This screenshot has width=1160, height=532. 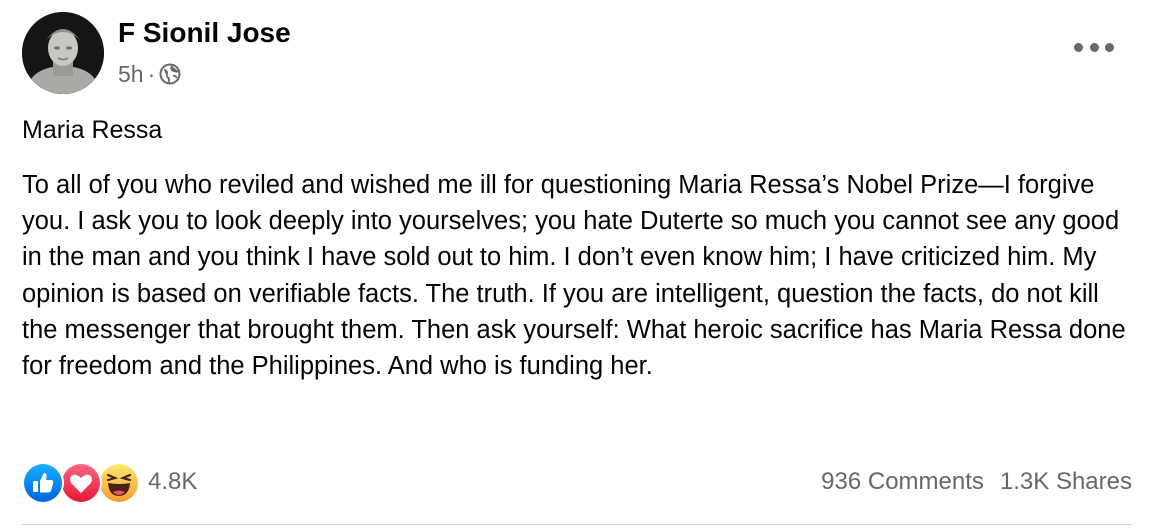 I want to click on author-name: F Sionil Jose, so click(x=204, y=33).